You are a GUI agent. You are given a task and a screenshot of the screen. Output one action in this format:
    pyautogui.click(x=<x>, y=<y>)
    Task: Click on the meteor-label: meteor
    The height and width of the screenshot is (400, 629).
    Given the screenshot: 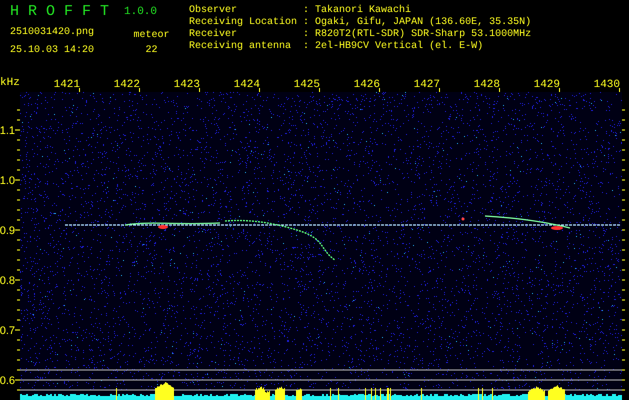 What is the action you would take?
    pyautogui.click(x=151, y=35)
    